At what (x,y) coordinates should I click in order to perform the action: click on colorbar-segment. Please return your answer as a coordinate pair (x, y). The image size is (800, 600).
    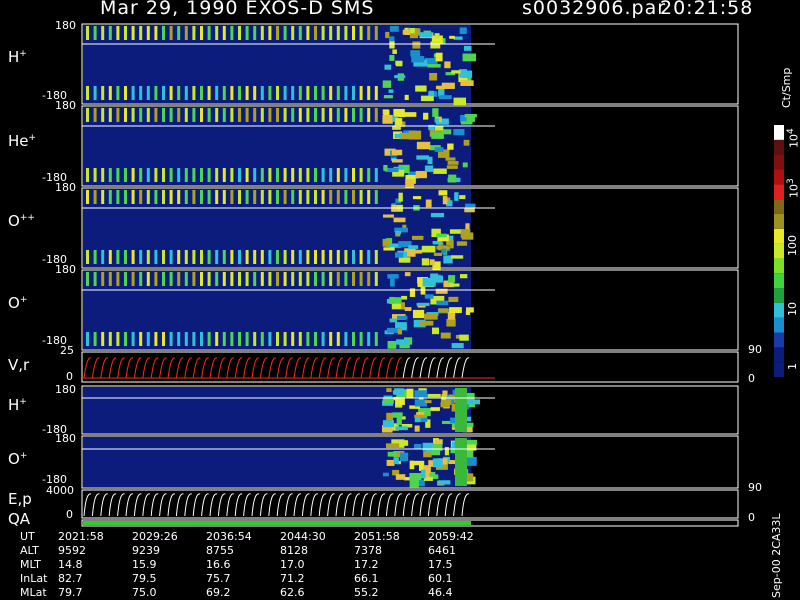
    Looking at the image, I should click on (779, 147).